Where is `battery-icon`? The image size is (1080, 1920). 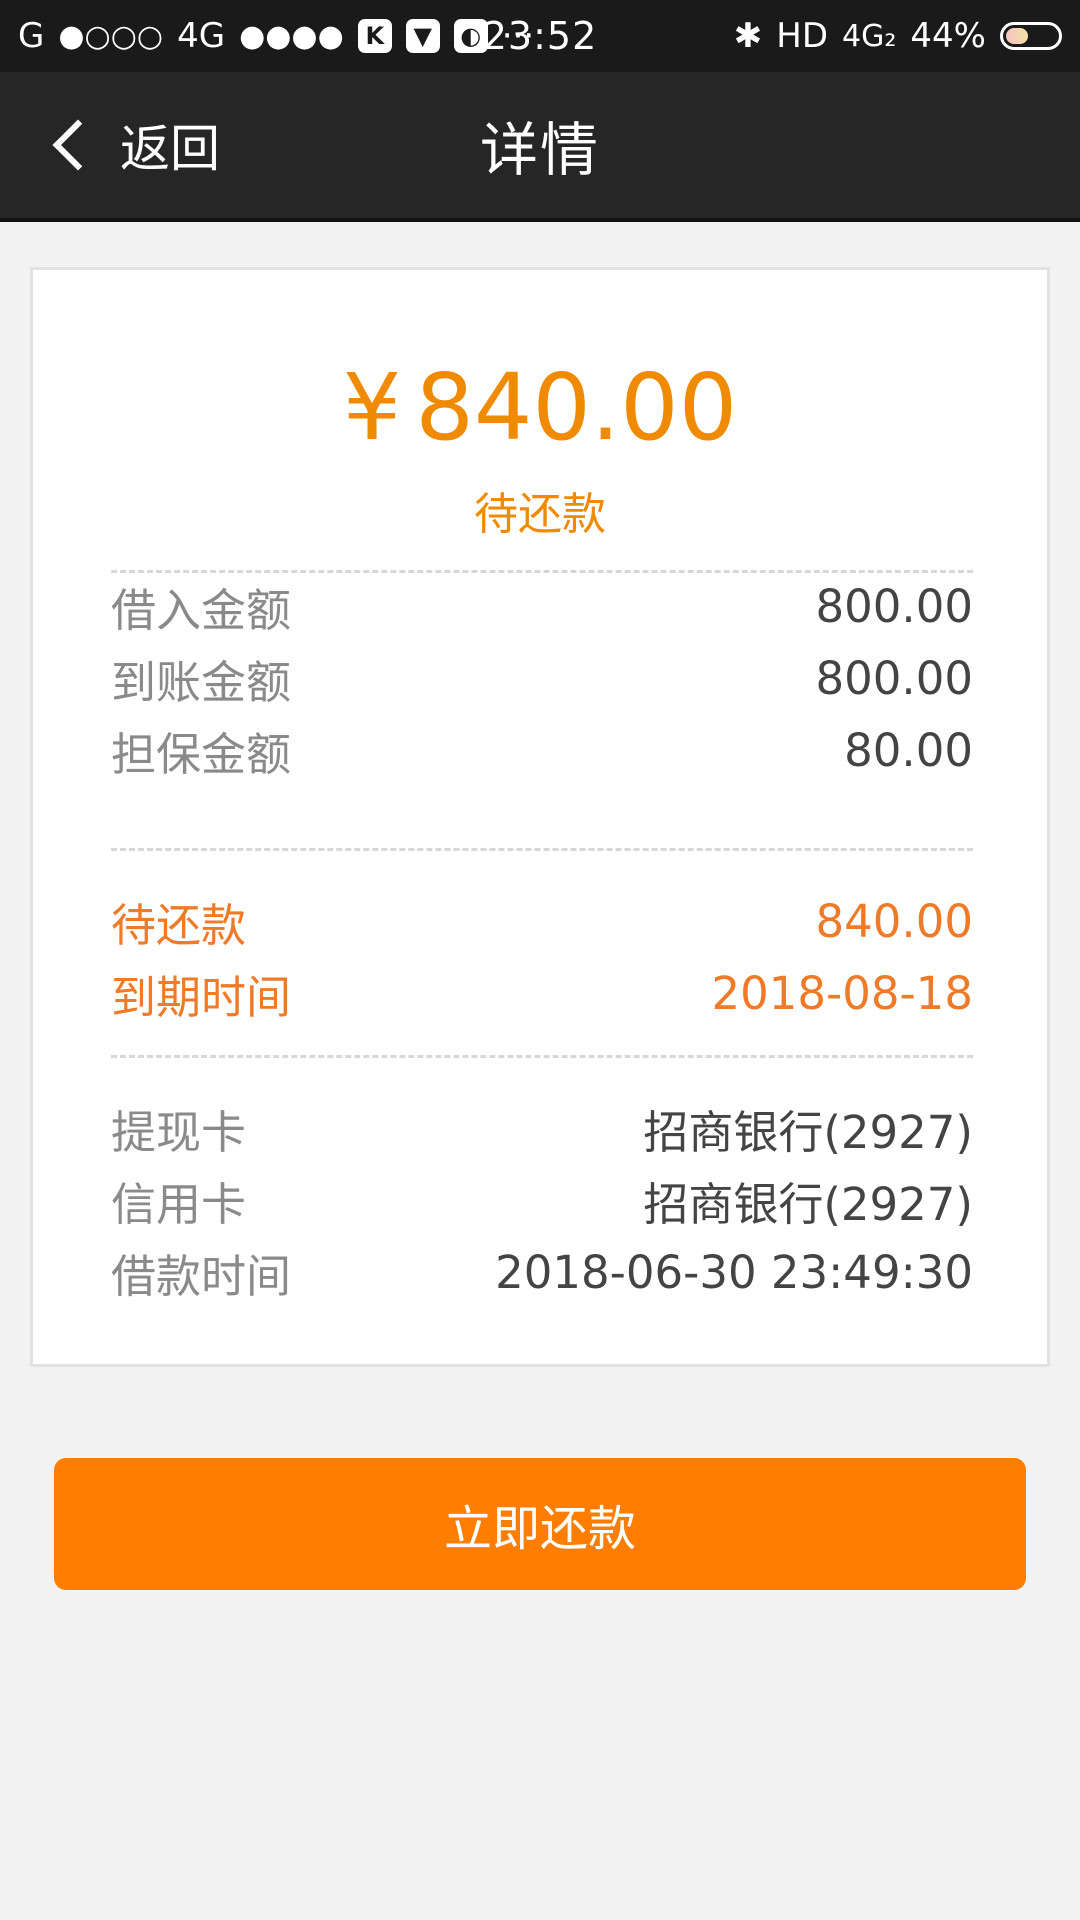
battery-icon is located at coordinates (1031, 36).